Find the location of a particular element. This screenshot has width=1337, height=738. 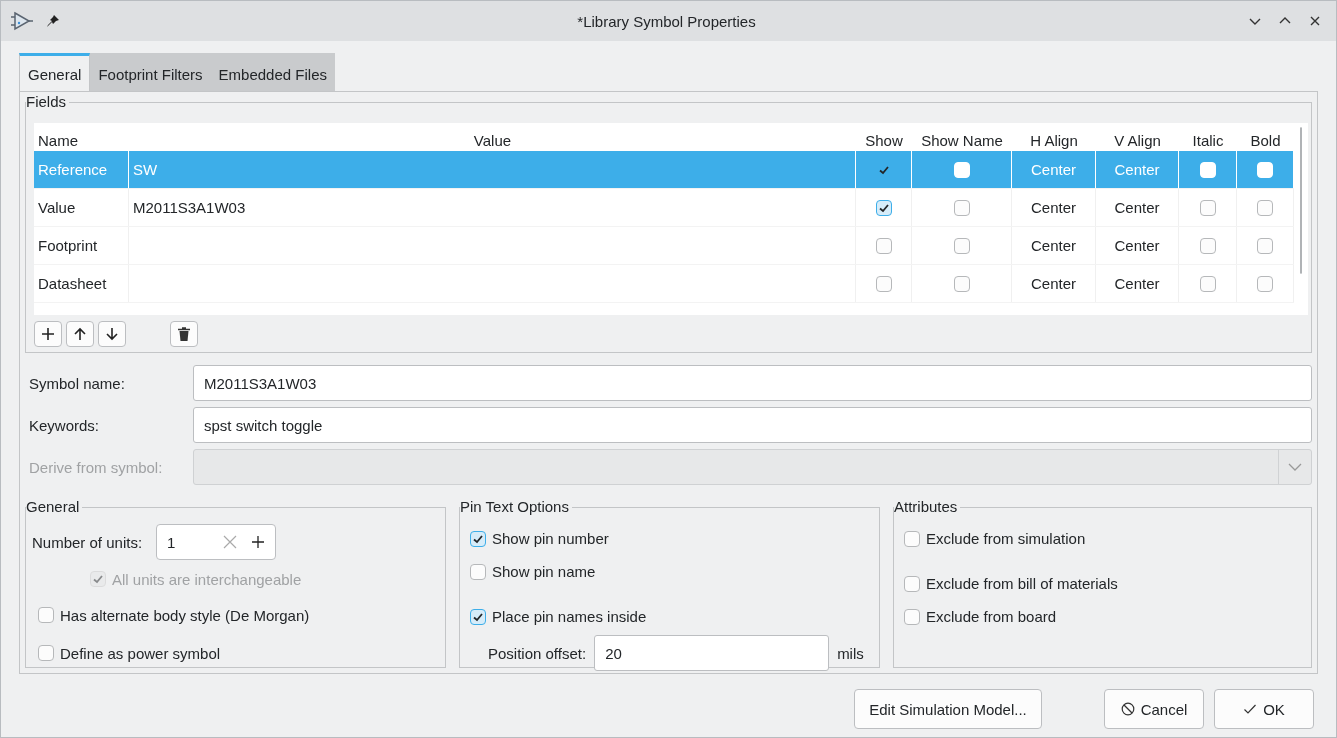

column-header: Show Name is located at coordinates (962, 140).